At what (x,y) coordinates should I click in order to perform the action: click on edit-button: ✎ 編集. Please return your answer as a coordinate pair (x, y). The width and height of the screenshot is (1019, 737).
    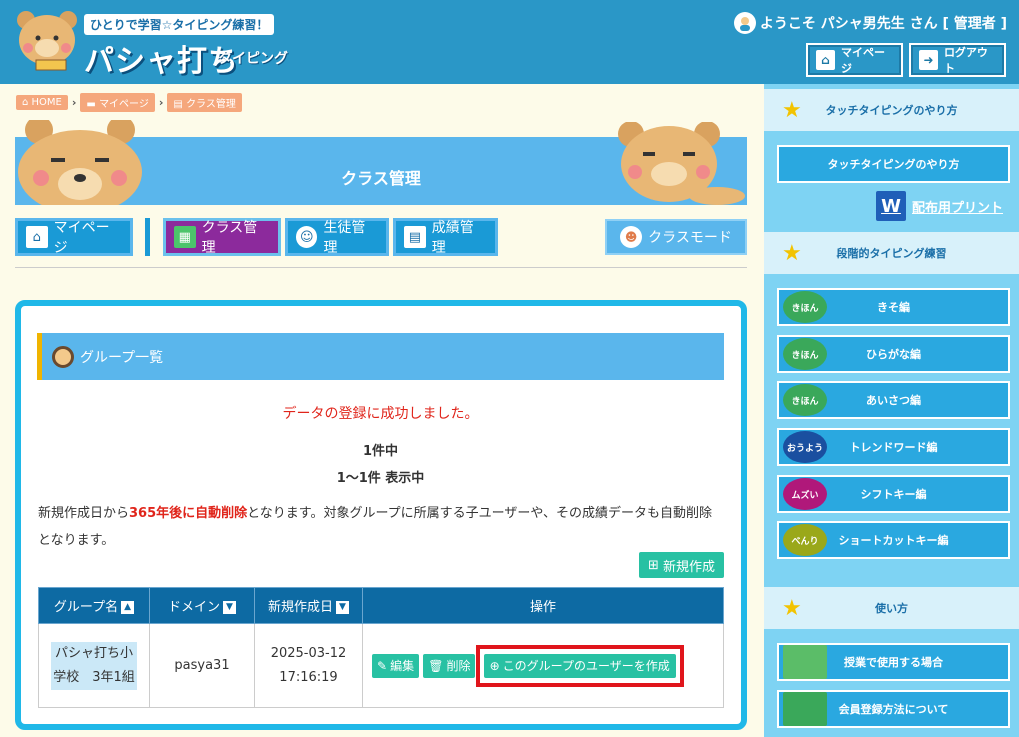
    Looking at the image, I should click on (396, 665).